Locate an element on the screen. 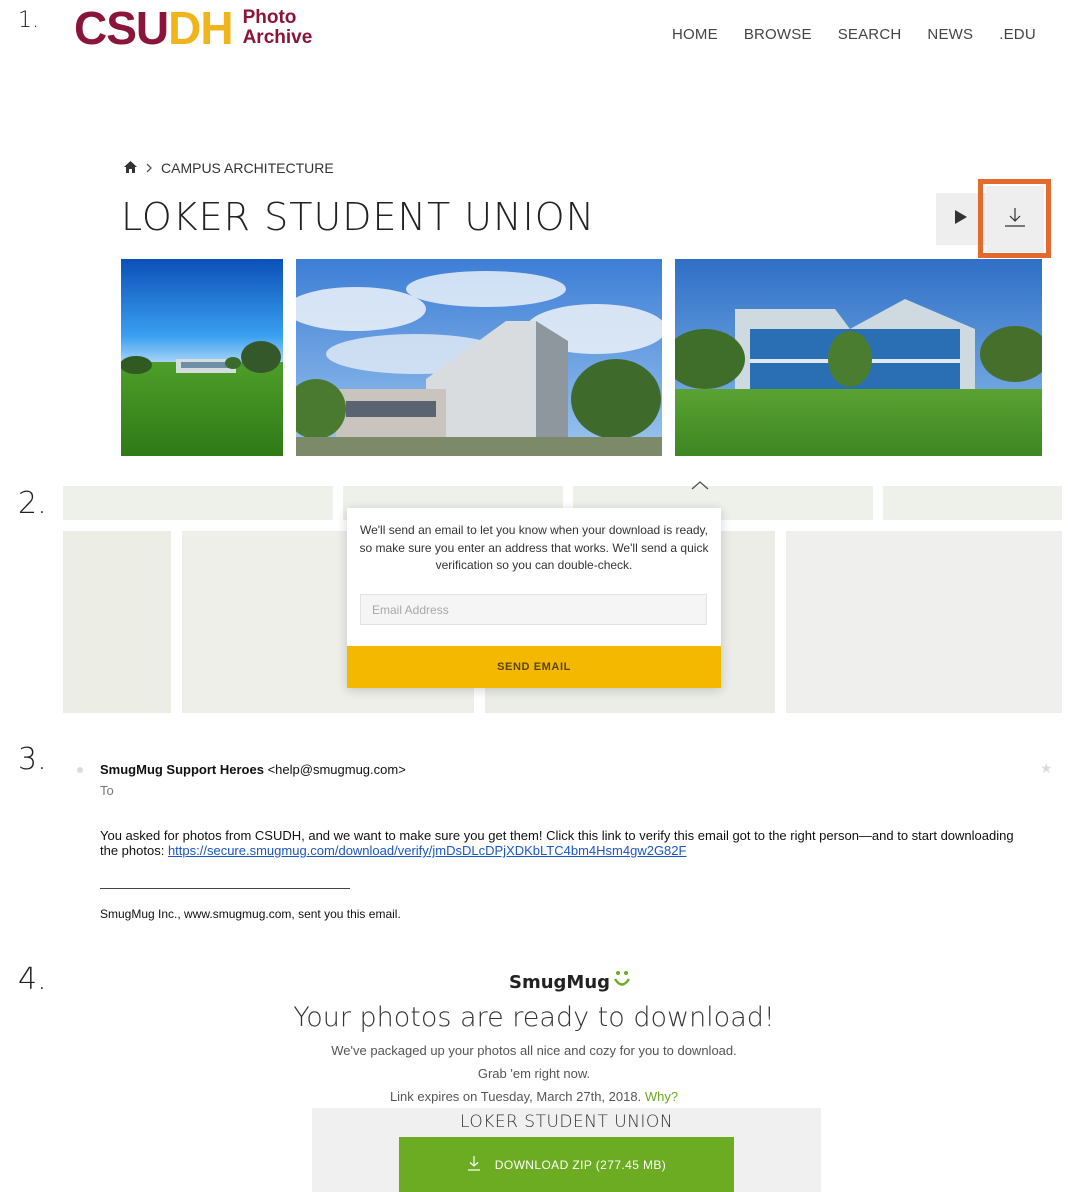 The height and width of the screenshot is (1192, 1068). nav-edu: .EDU is located at coordinates (1017, 34).